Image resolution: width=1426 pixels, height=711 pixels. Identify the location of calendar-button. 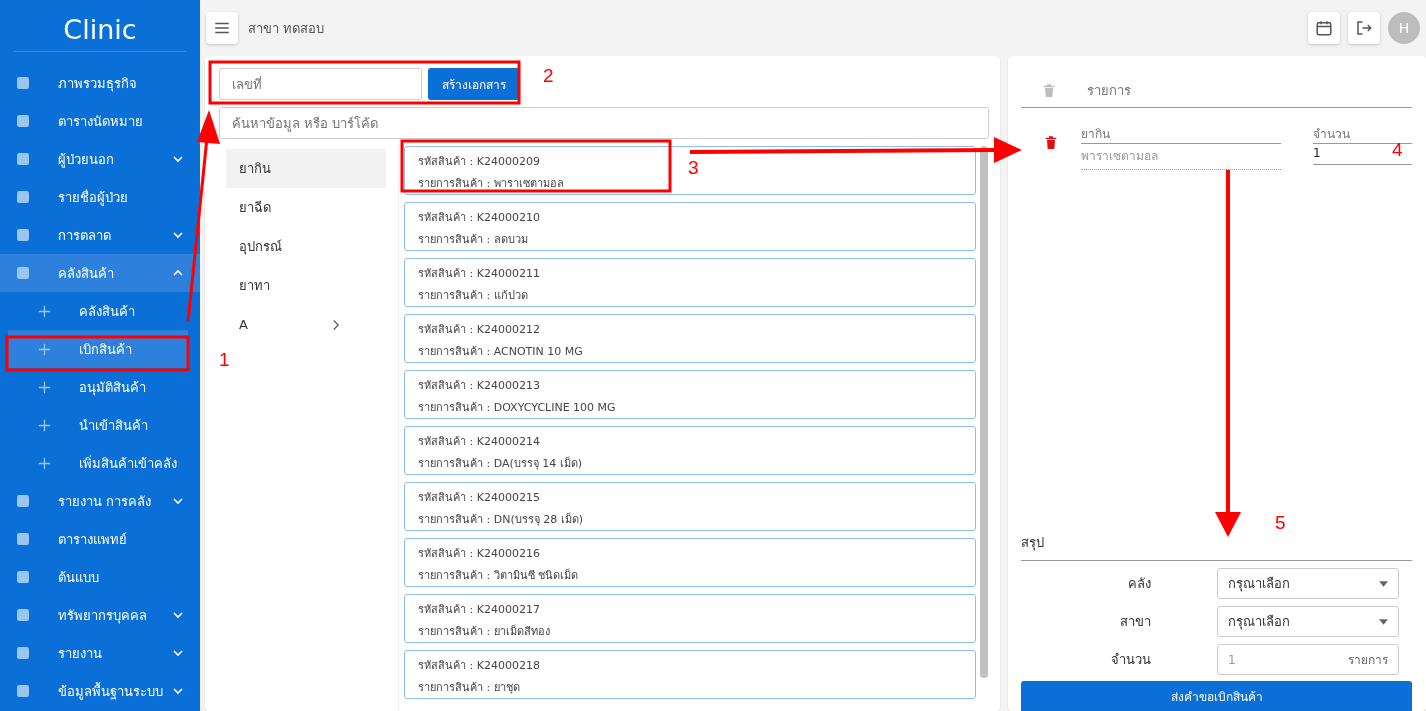
(1324, 28).